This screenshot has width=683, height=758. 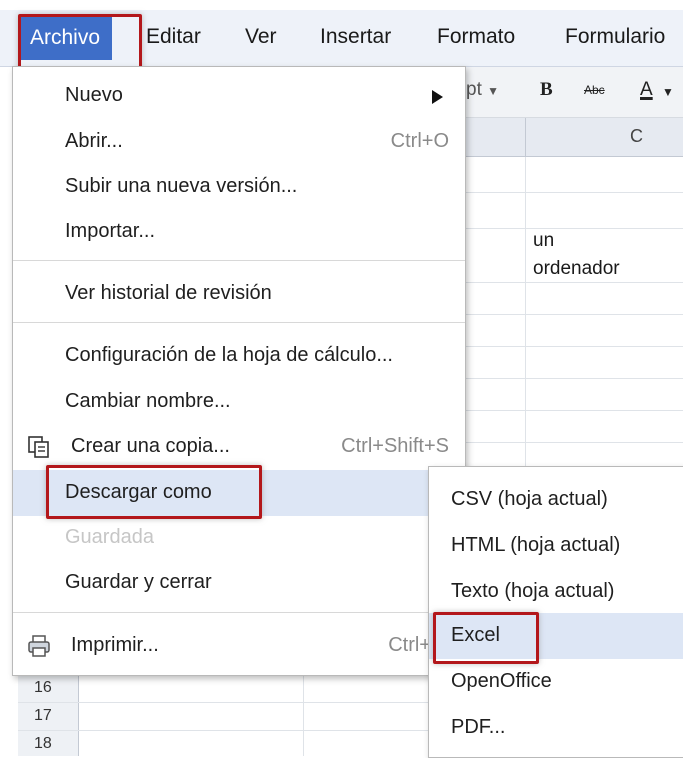 I want to click on row-header-17: 17, so click(x=43, y=716).